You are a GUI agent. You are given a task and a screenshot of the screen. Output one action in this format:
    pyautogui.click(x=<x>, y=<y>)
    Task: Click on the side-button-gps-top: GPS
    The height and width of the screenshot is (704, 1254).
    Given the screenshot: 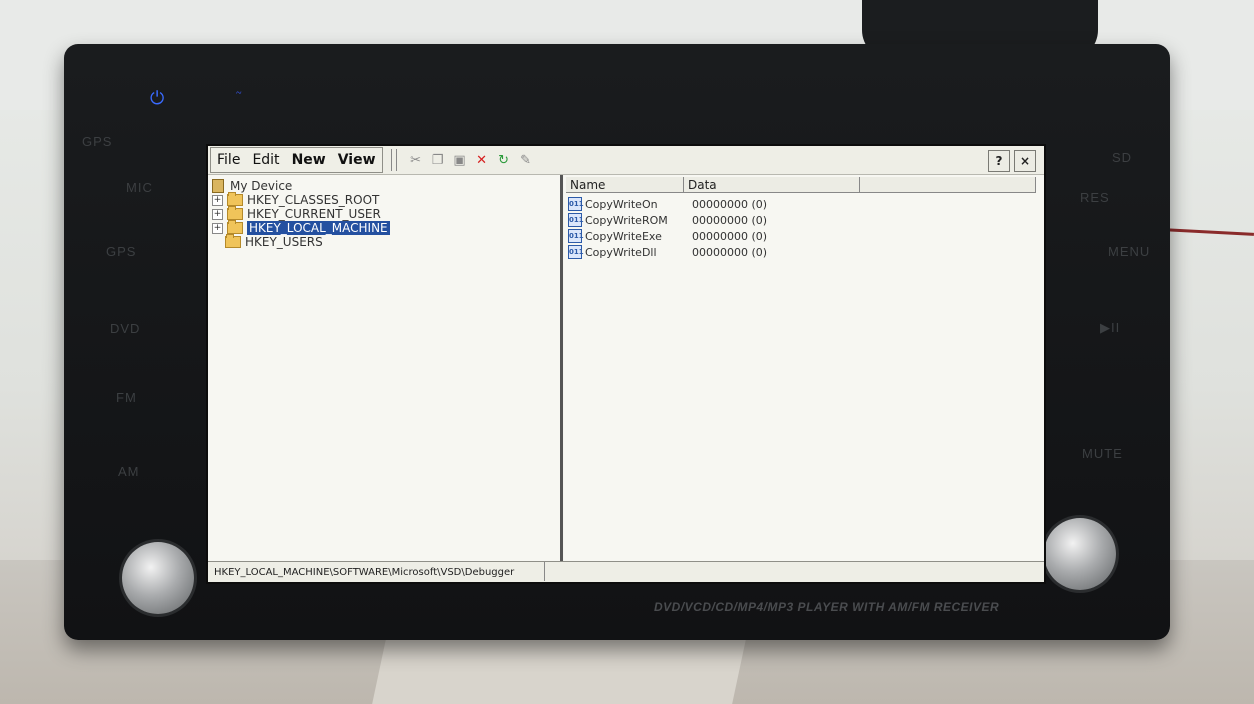 What is the action you would take?
    pyautogui.click(x=97, y=141)
    